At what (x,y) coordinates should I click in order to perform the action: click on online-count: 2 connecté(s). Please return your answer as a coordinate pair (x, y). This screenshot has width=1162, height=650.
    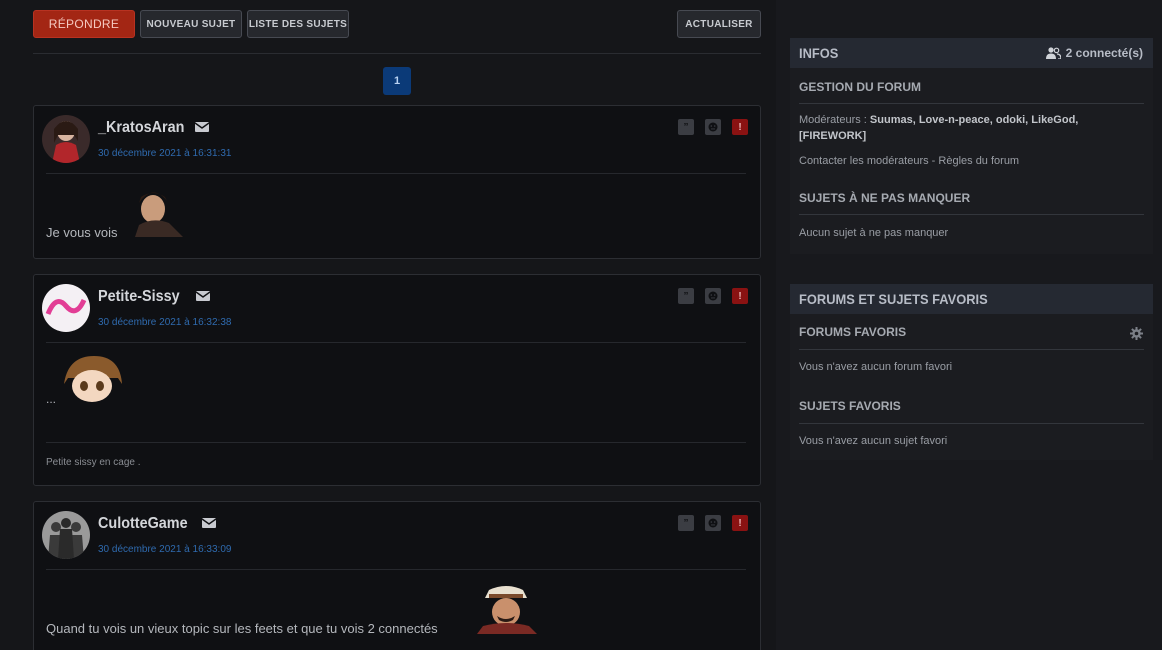
    Looking at the image, I should click on (1094, 53).